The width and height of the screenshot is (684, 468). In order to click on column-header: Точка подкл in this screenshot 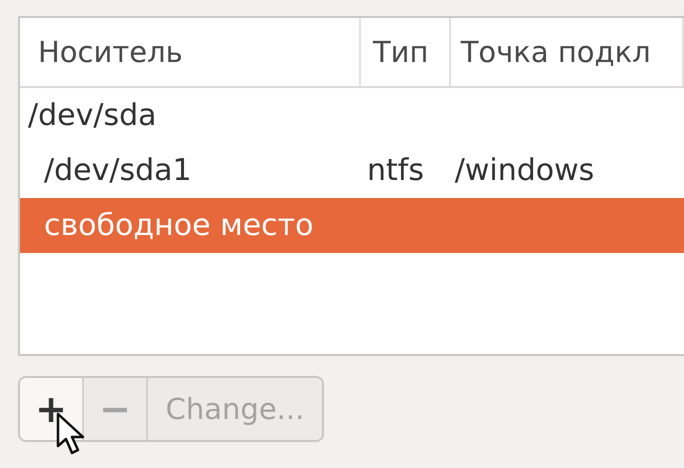, I will do `click(567, 52)`.